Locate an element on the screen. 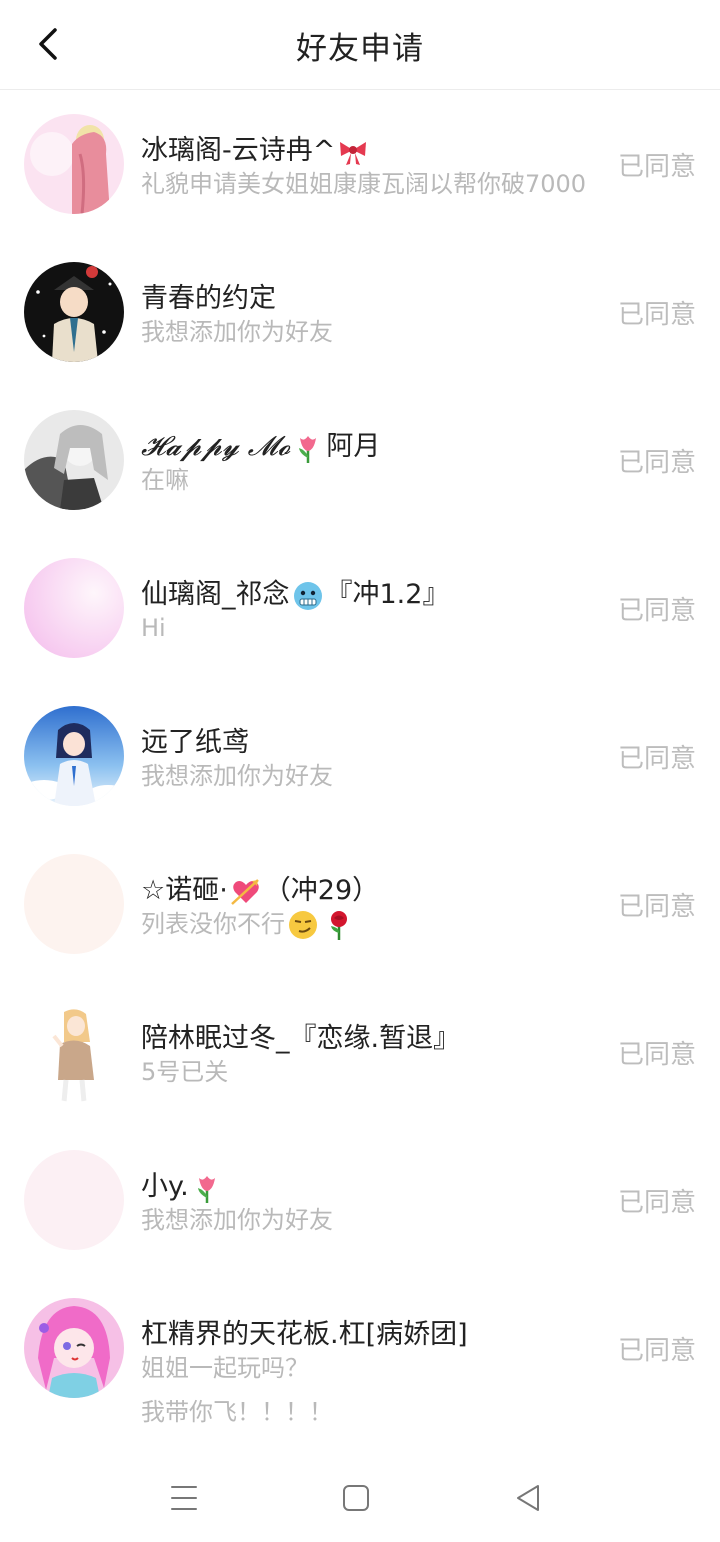  top-bar: 好友申请 is located at coordinates (360, 45).